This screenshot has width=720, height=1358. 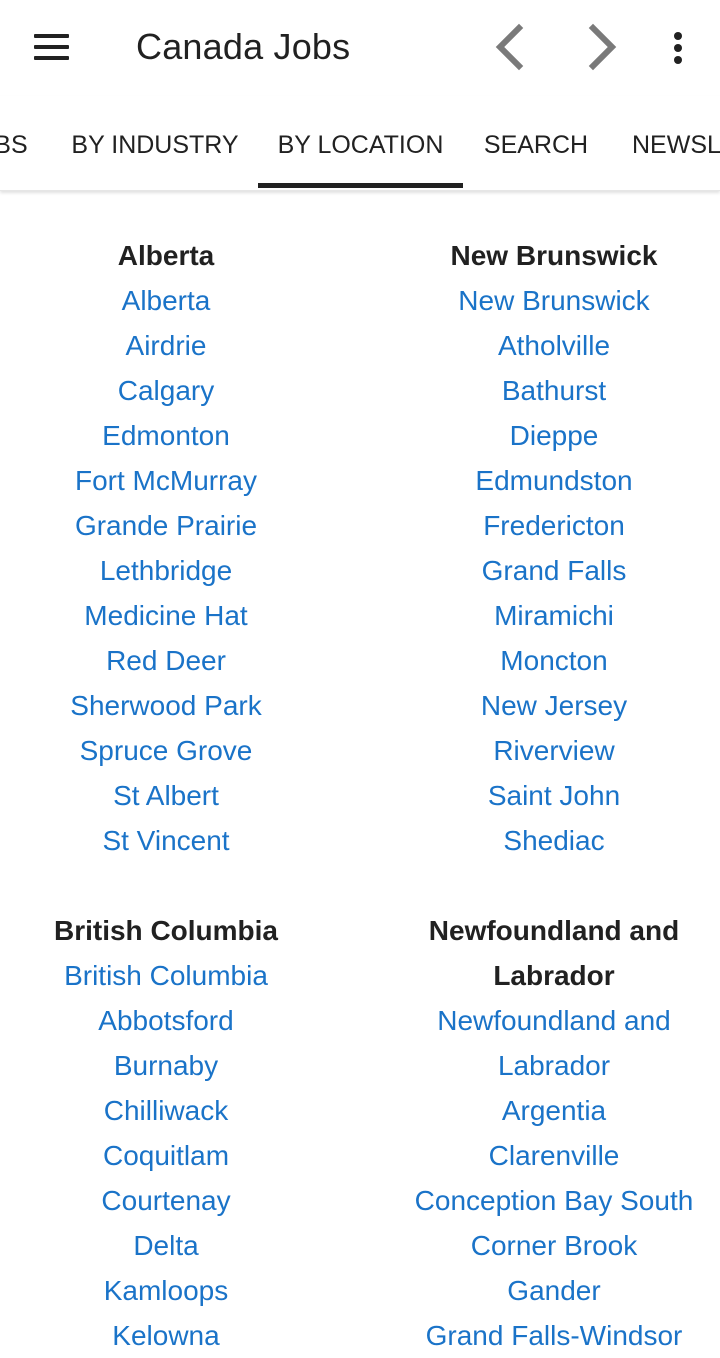 What do you see at coordinates (554, 1043) in the screenshot?
I see `city-link: Newfoundland and Labrador` at bounding box center [554, 1043].